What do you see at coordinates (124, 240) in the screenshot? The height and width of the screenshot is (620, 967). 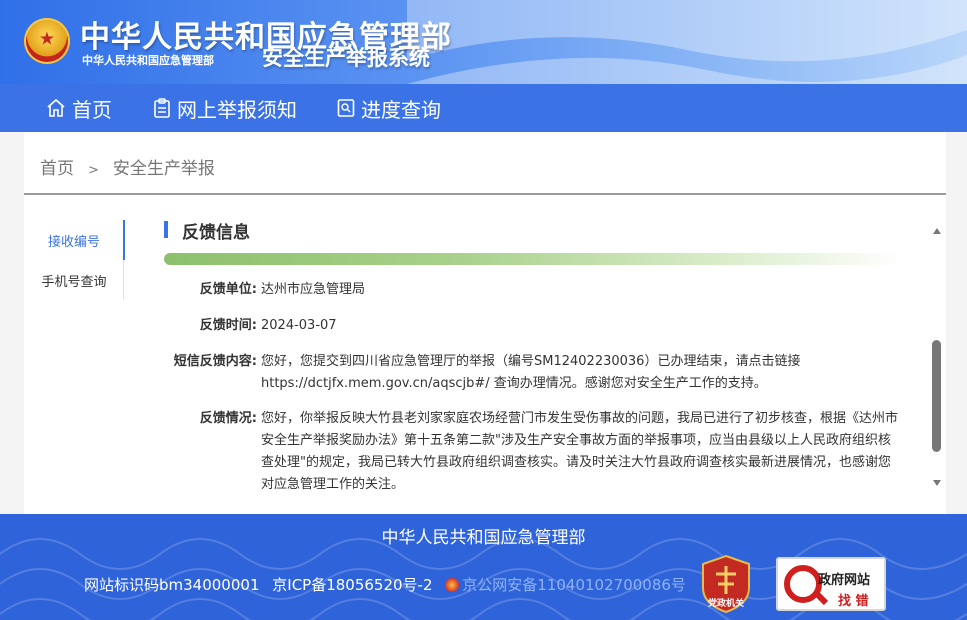 I see `side-tab-active-indicator` at bounding box center [124, 240].